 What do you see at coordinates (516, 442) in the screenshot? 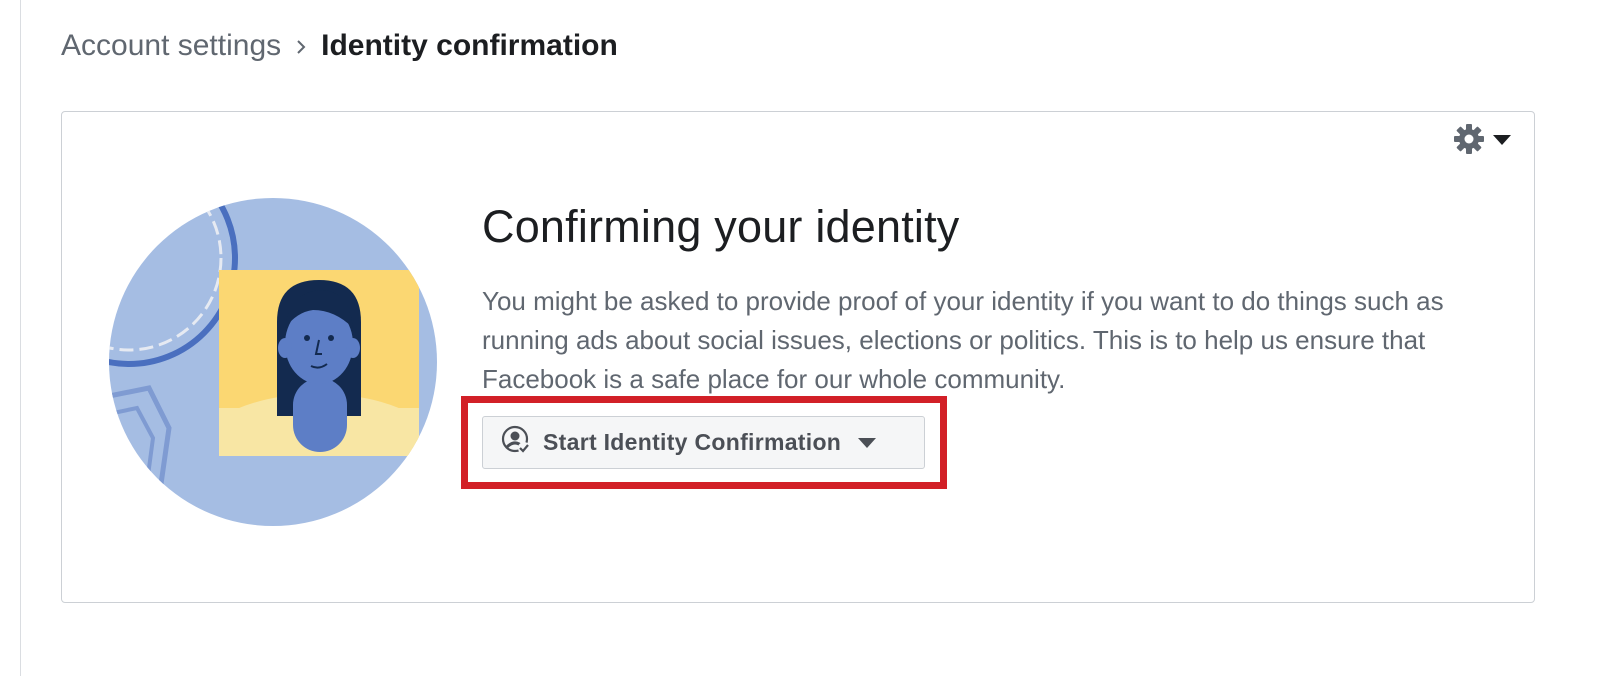
I see `user-check-icon` at bounding box center [516, 442].